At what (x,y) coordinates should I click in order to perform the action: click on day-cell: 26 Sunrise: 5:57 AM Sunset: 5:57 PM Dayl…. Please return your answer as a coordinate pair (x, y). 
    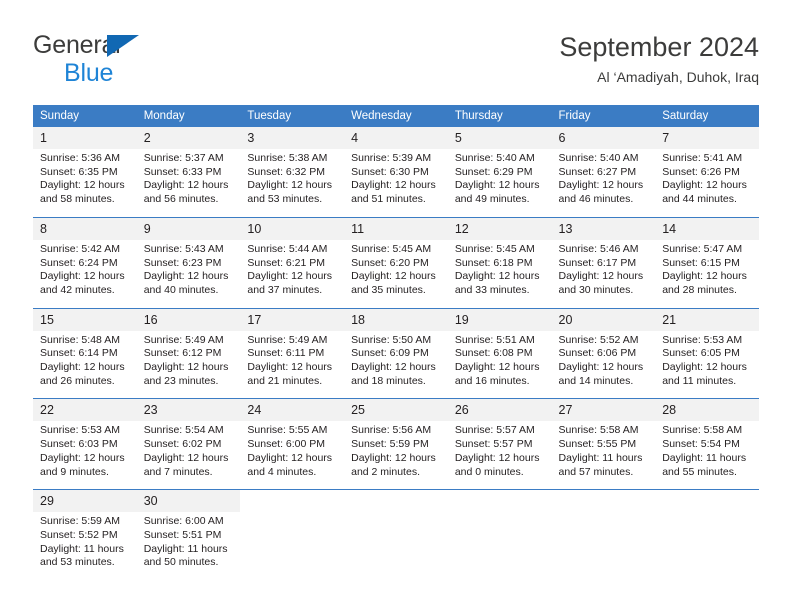
    Looking at the image, I should click on (499, 444).